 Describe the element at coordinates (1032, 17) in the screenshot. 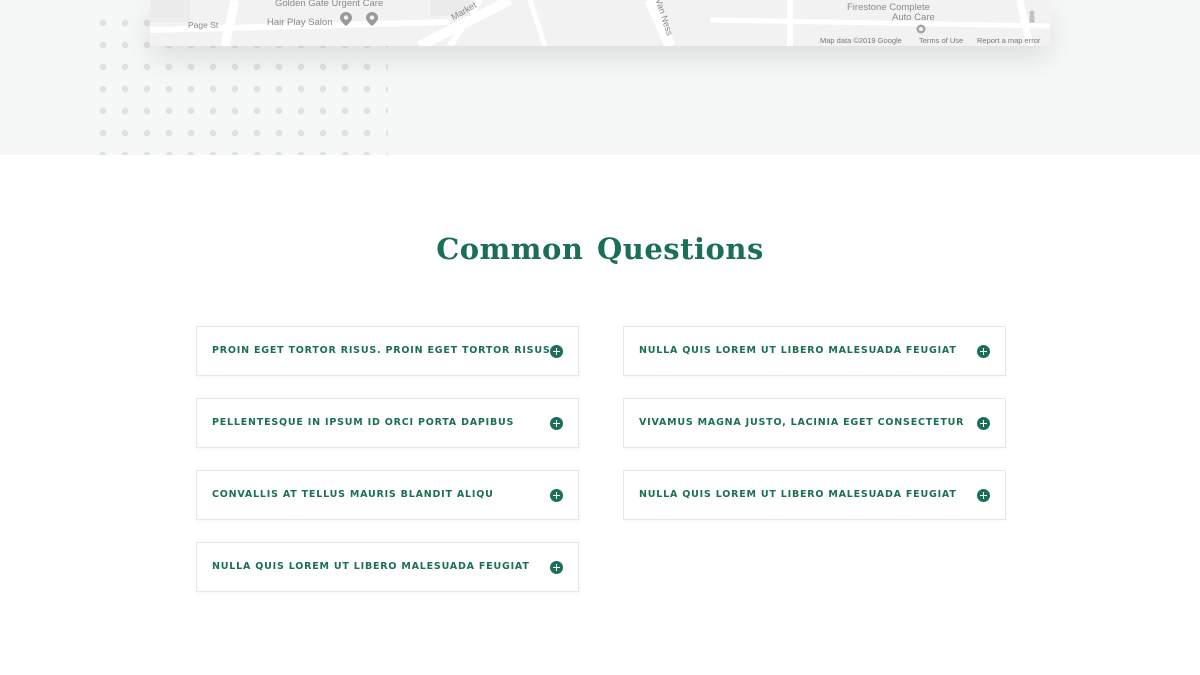

I see `pegman-icon` at that location.